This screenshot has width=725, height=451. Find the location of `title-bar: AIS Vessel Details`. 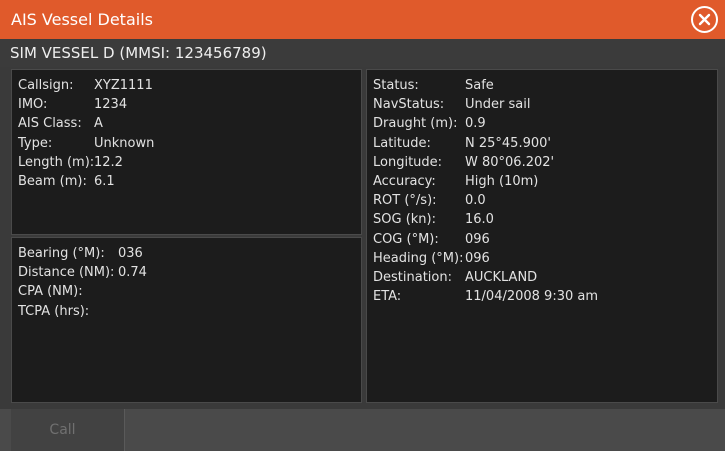

title-bar: AIS Vessel Details is located at coordinates (362, 19).